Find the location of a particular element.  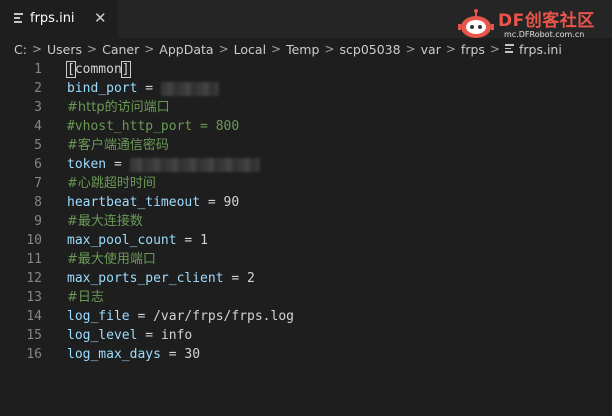

config-key: log_level is located at coordinates (102, 335).